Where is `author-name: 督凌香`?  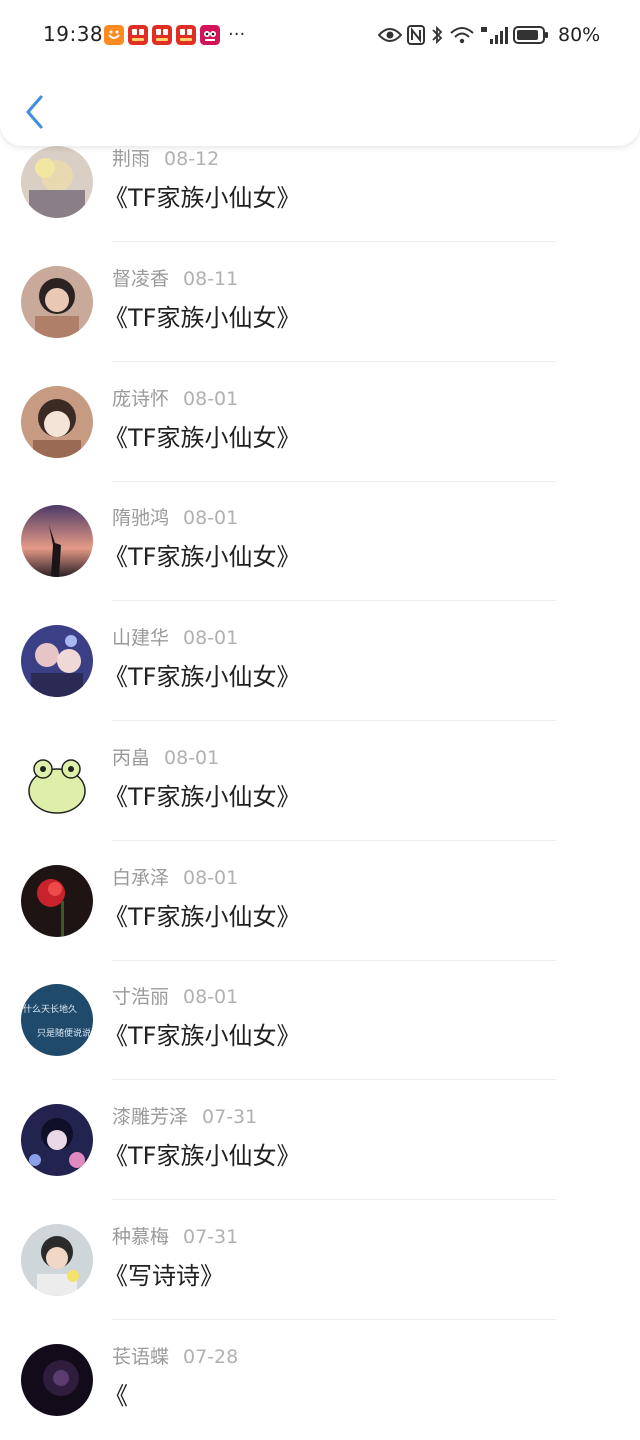 author-name: 督凌香 is located at coordinates (141, 279).